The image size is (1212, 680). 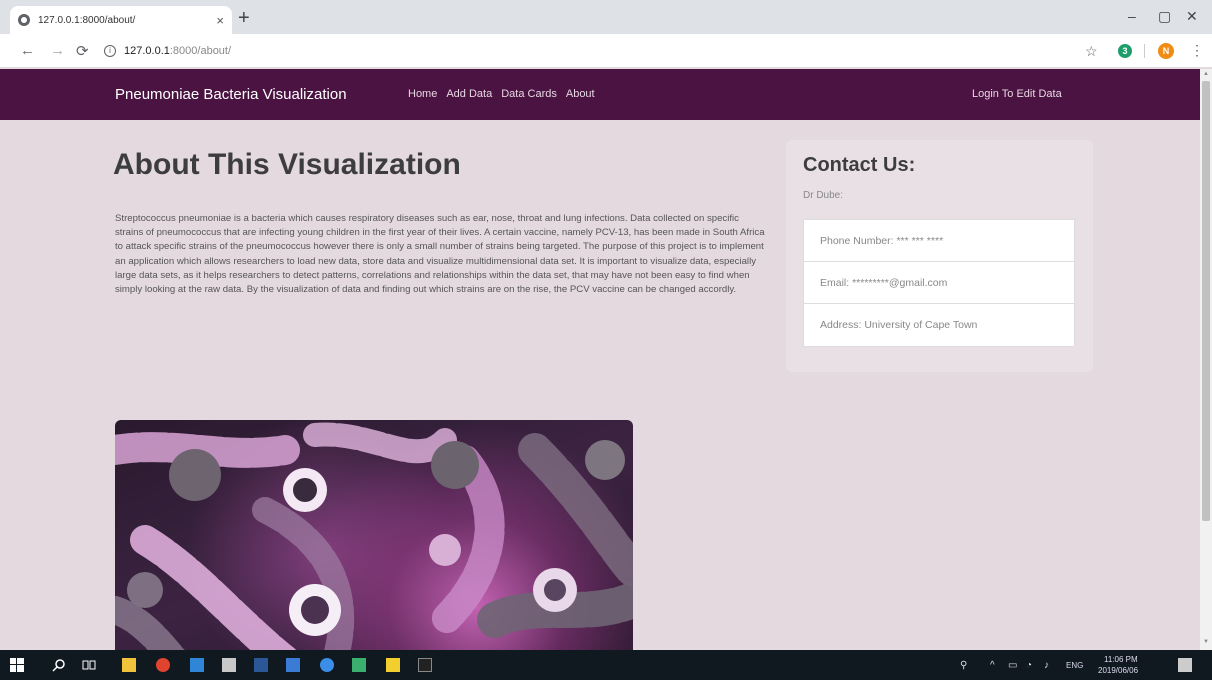 I want to click on scroll-up-icon: ▲, so click(x=1206, y=74).